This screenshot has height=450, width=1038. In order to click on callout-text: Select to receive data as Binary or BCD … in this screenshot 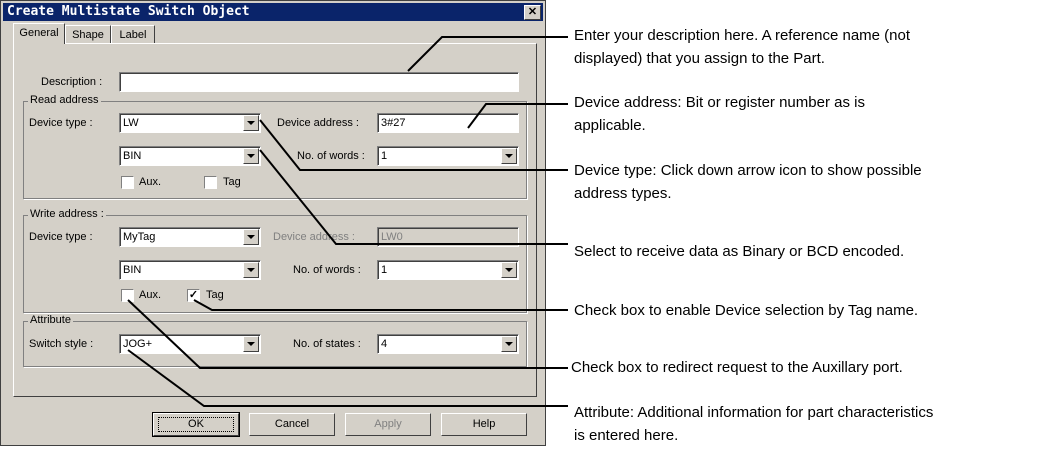, I will do `click(739, 251)`.